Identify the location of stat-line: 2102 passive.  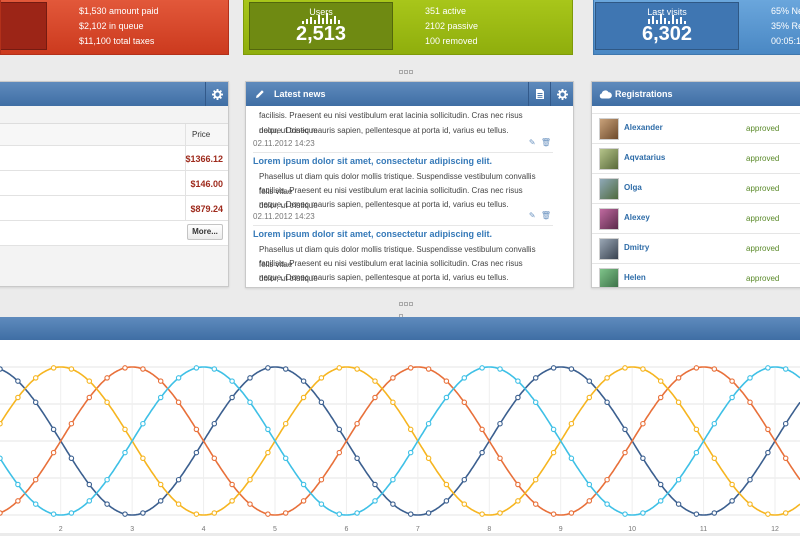
(452, 26).